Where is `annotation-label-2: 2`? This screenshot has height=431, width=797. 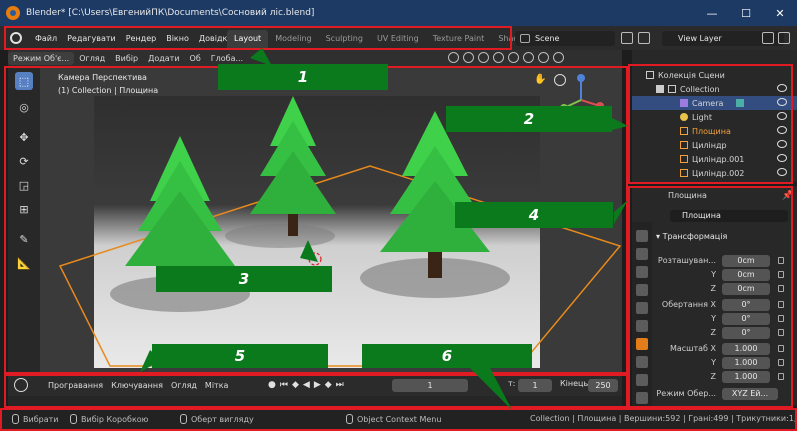 annotation-label-2: 2 is located at coordinates (529, 119).